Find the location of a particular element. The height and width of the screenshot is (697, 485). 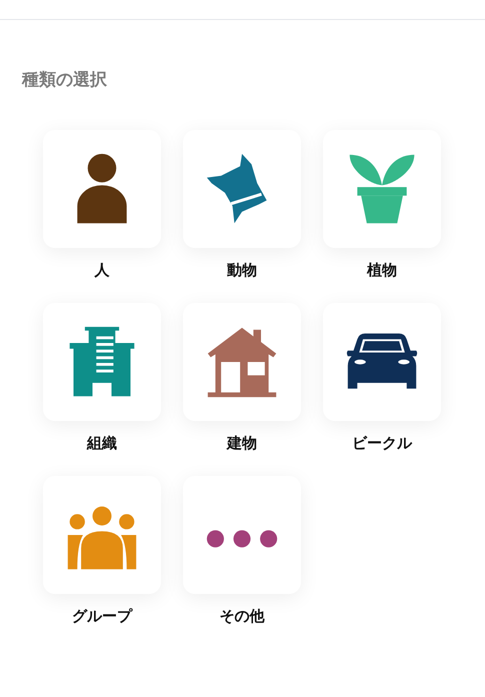

category-label: 建物 is located at coordinates (242, 443).